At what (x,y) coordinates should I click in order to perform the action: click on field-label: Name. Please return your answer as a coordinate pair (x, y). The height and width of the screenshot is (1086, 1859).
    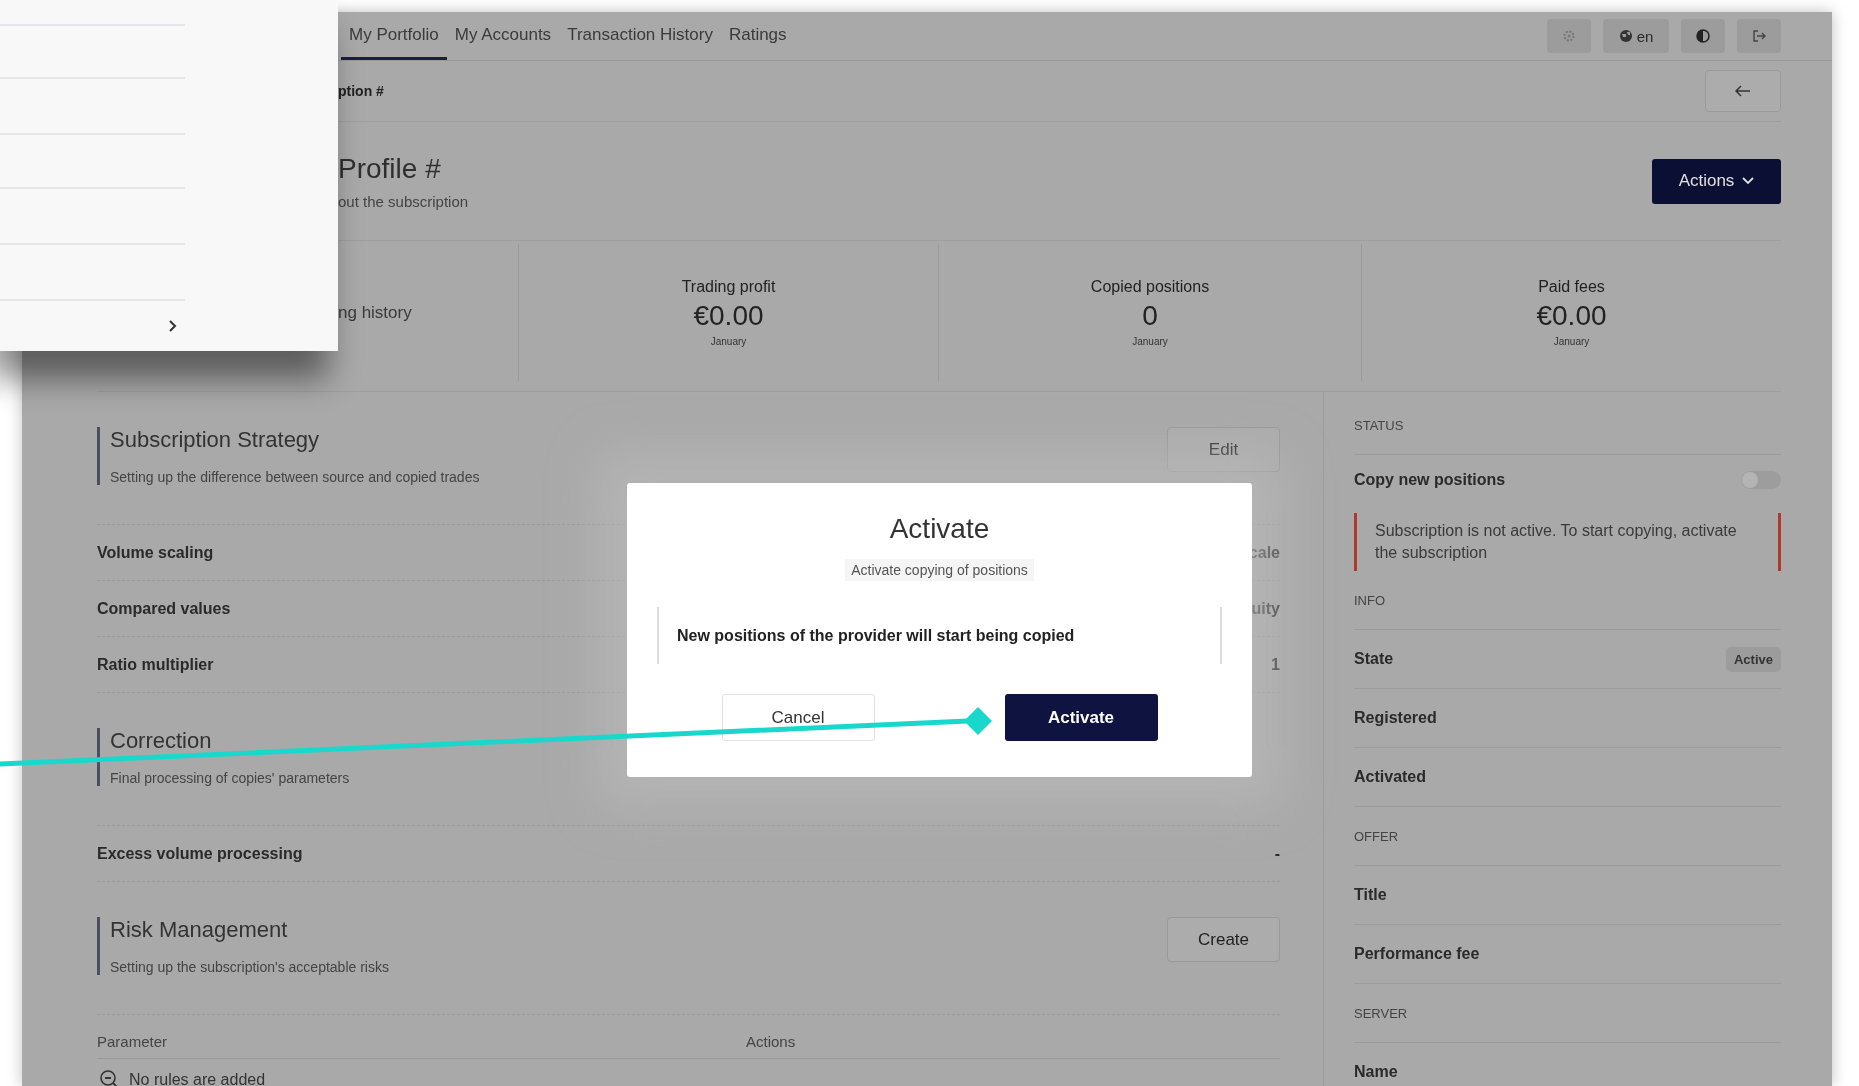
    Looking at the image, I should click on (1376, 1072).